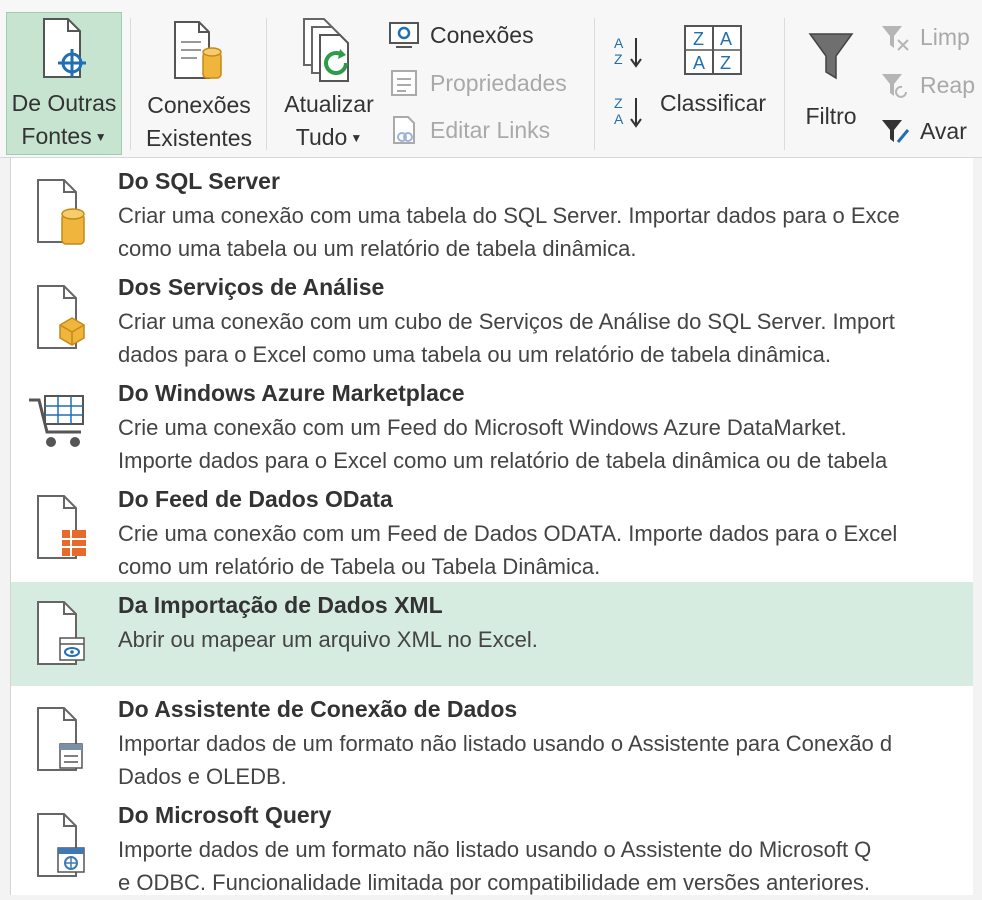  What do you see at coordinates (64, 50) in the screenshot?
I see `other-sources-icon` at bounding box center [64, 50].